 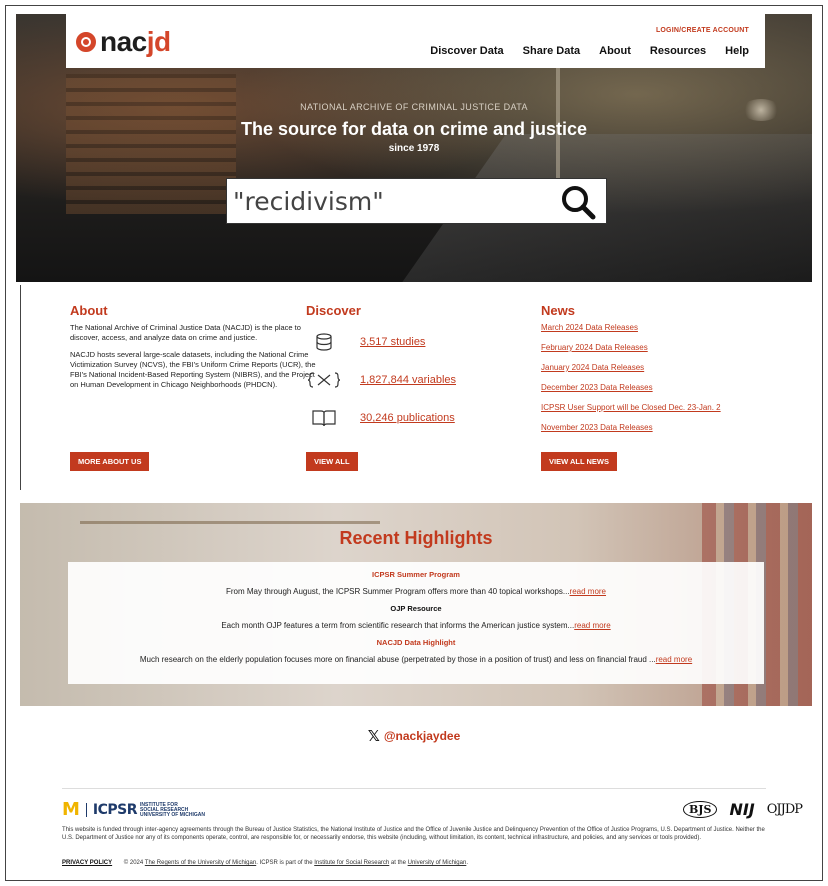 What do you see at coordinates (416, 642) in the screenshot?
I see `highlight-heading: NACJD Data Highlight` at bounding box center [416, 642].